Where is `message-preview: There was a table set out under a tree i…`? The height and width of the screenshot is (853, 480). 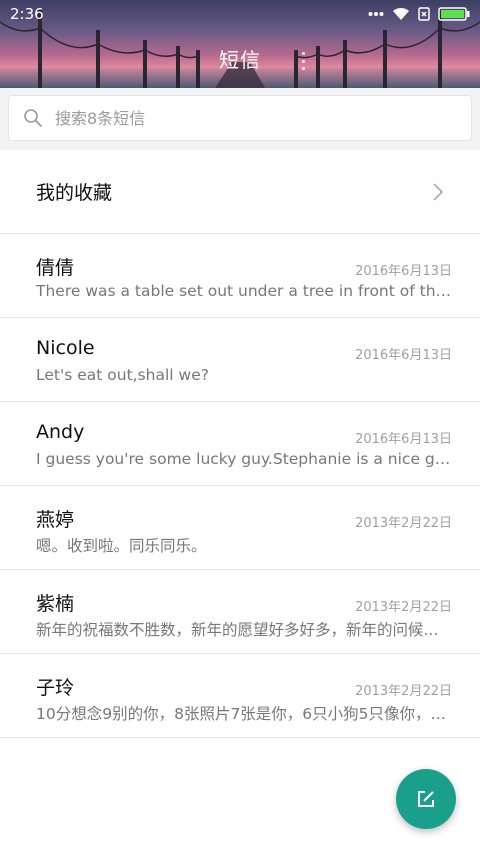 message-preview: There was a table set out under a tree i… is located at coordinates (245, 291).